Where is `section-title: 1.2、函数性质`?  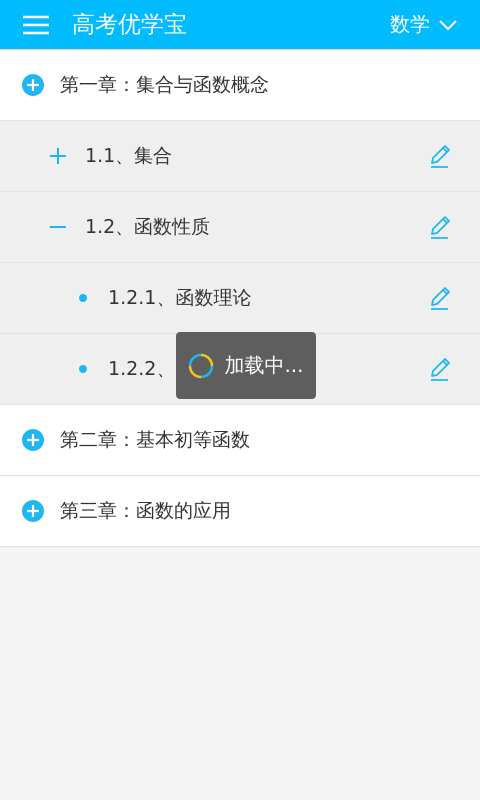
section-title: 1.2、函数性质 is located at coordinates (147, 227).